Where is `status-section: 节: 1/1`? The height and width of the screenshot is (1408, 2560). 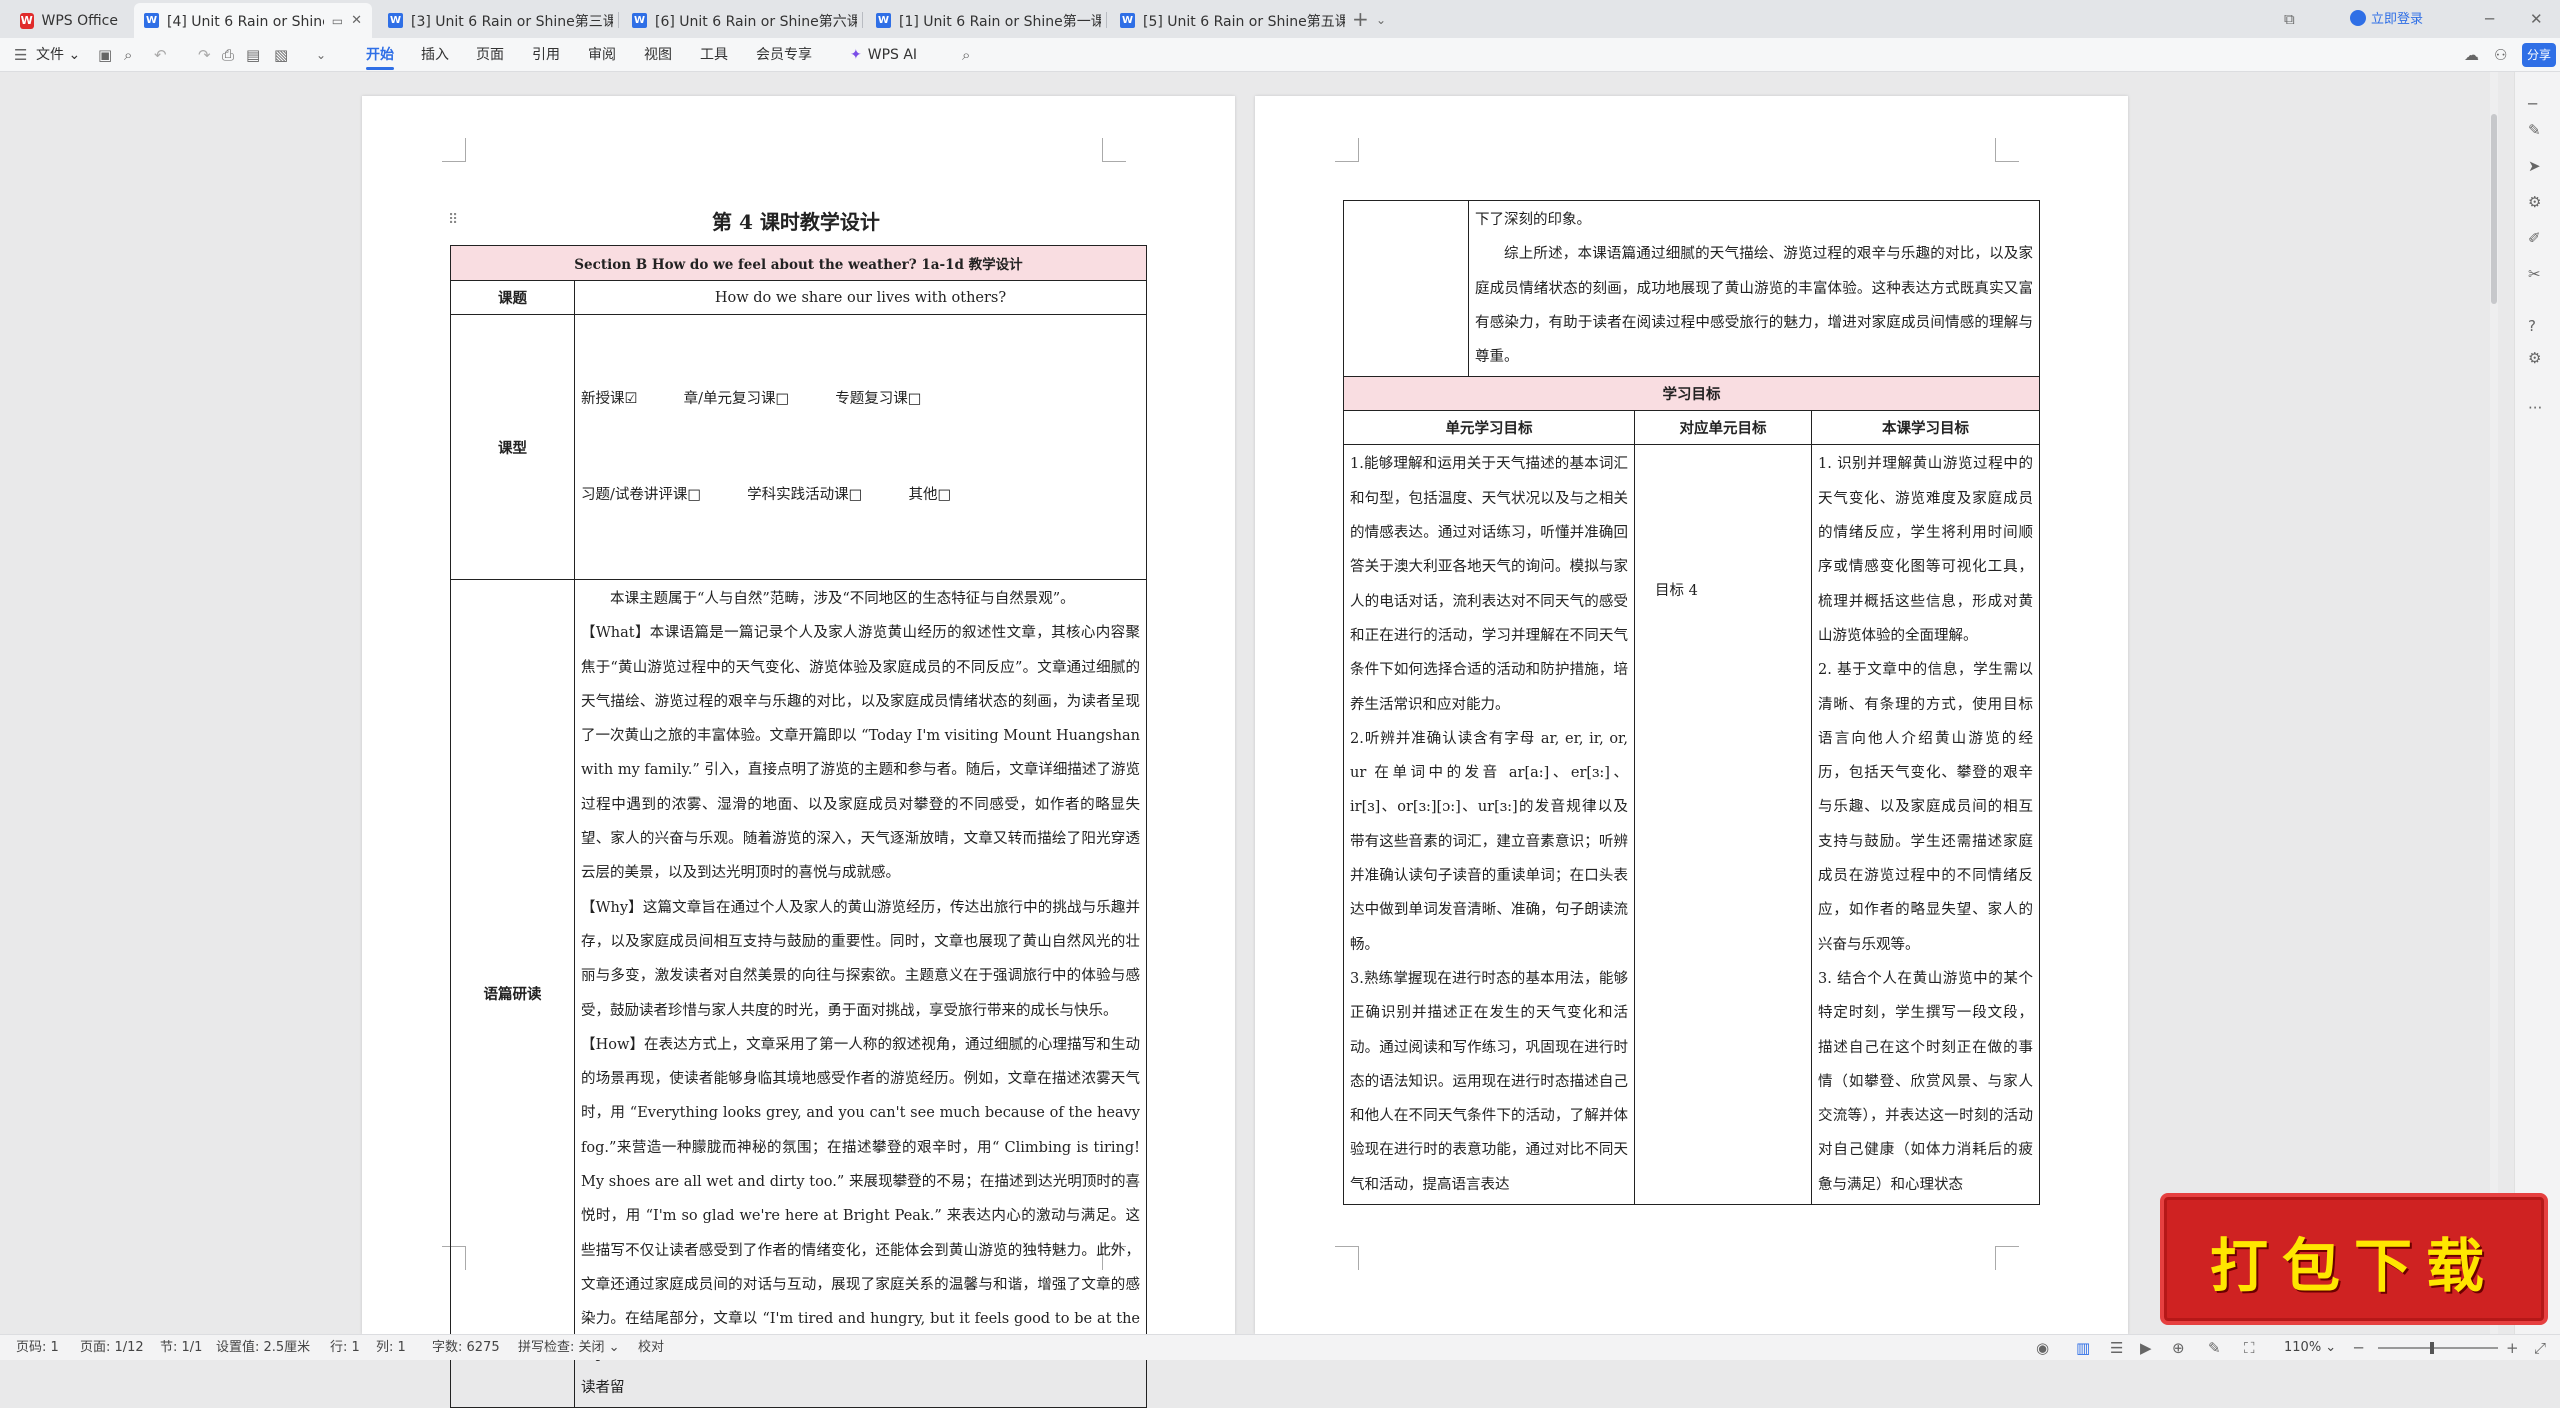
status-section: 节: 1/1 is located at coordinates (181, 1347).